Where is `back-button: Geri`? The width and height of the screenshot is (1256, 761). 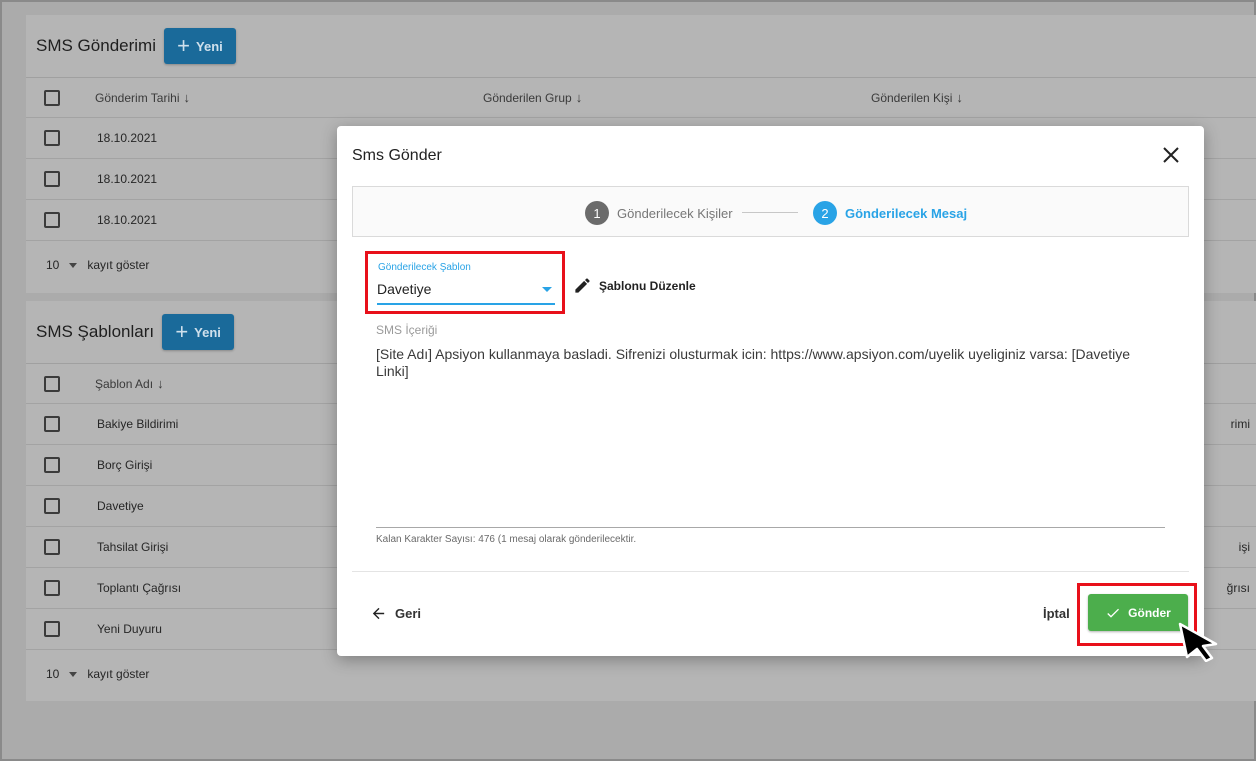 back-button: Geri is located at coordinates (395, 613).